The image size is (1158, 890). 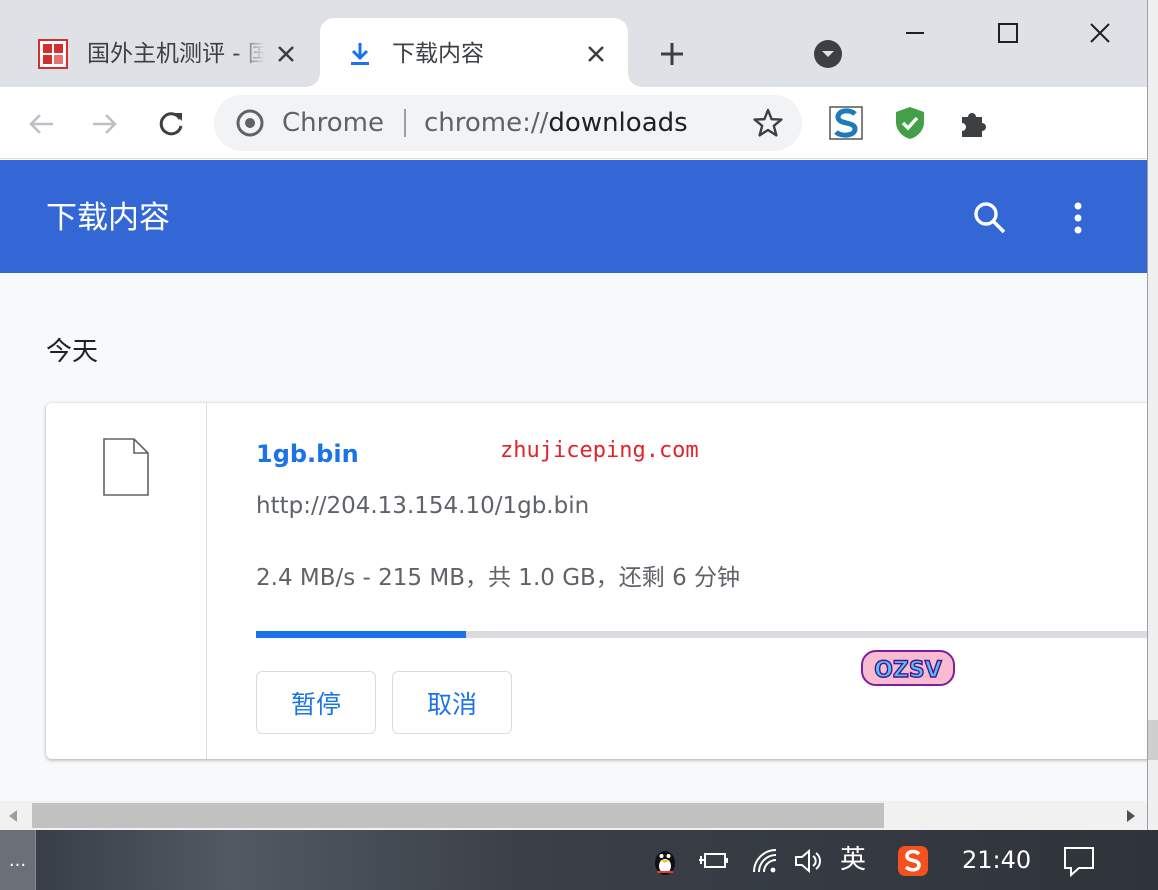 I want to click on scroll-right-arrow-icon, so click(x=1131, y=816).